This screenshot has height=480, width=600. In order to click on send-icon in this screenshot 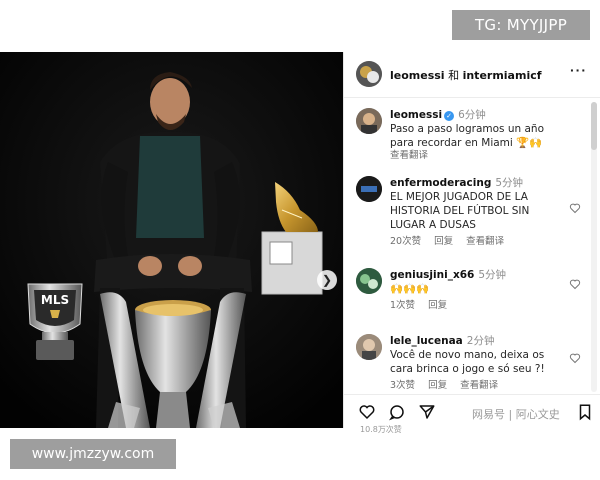, I will do `click(427, 412)`.